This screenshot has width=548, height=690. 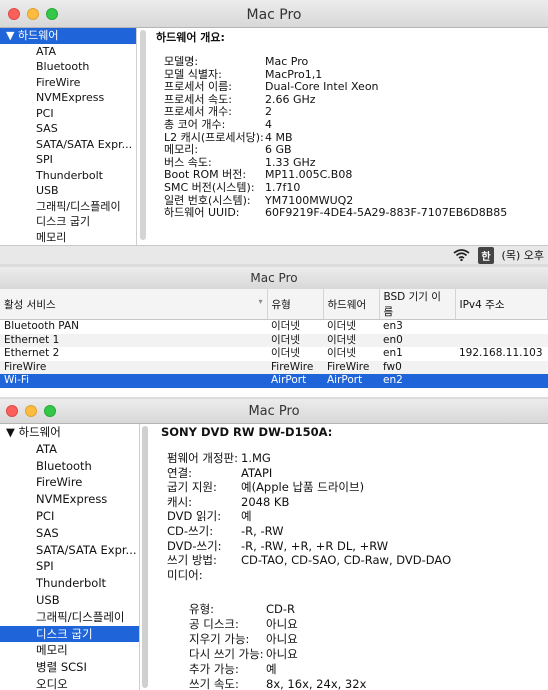 I want to click on wifi-icon, so click(x=461, y=255).